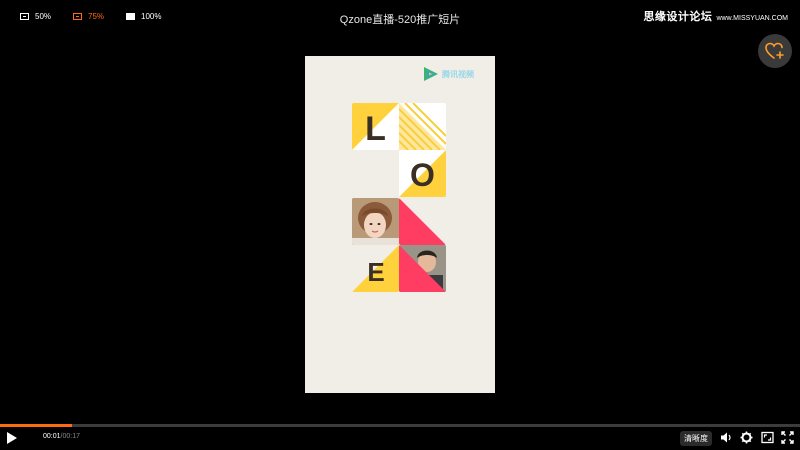 Image resolution: width=800 pixels, height=450 pixels. I want to click on fullscreen-icon, so click(787, 437).